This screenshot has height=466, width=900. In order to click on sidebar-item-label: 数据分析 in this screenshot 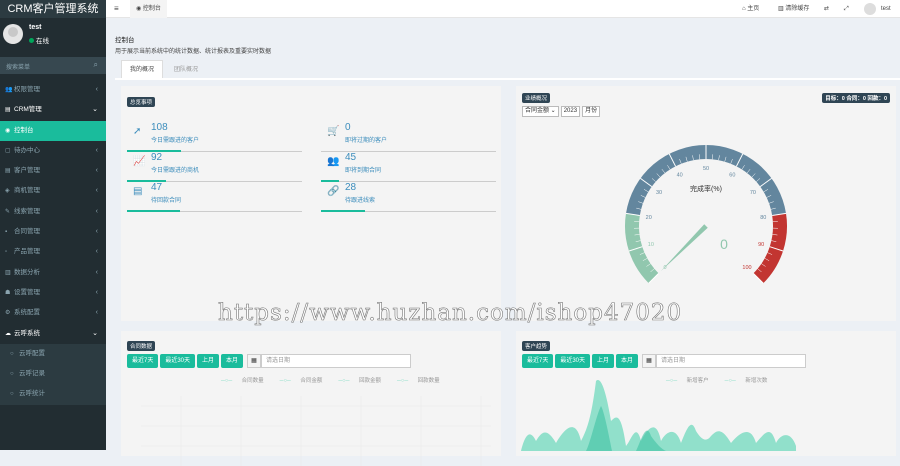, I will do `click(27, 272)`.